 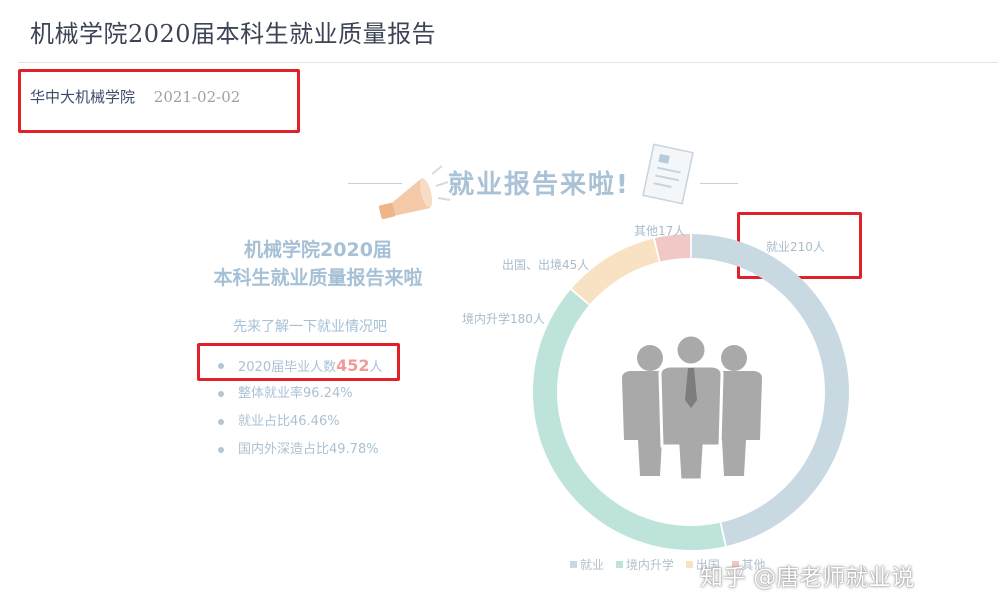 I want to click on slice-label-employment: 就业210人, so click(x=795, y=247).